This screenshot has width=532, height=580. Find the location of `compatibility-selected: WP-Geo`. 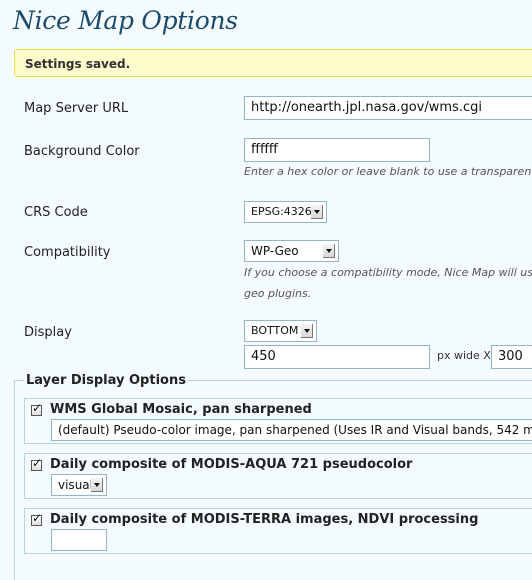

compatibility-selected: WP-Geo is located at coordinates (275, 251).